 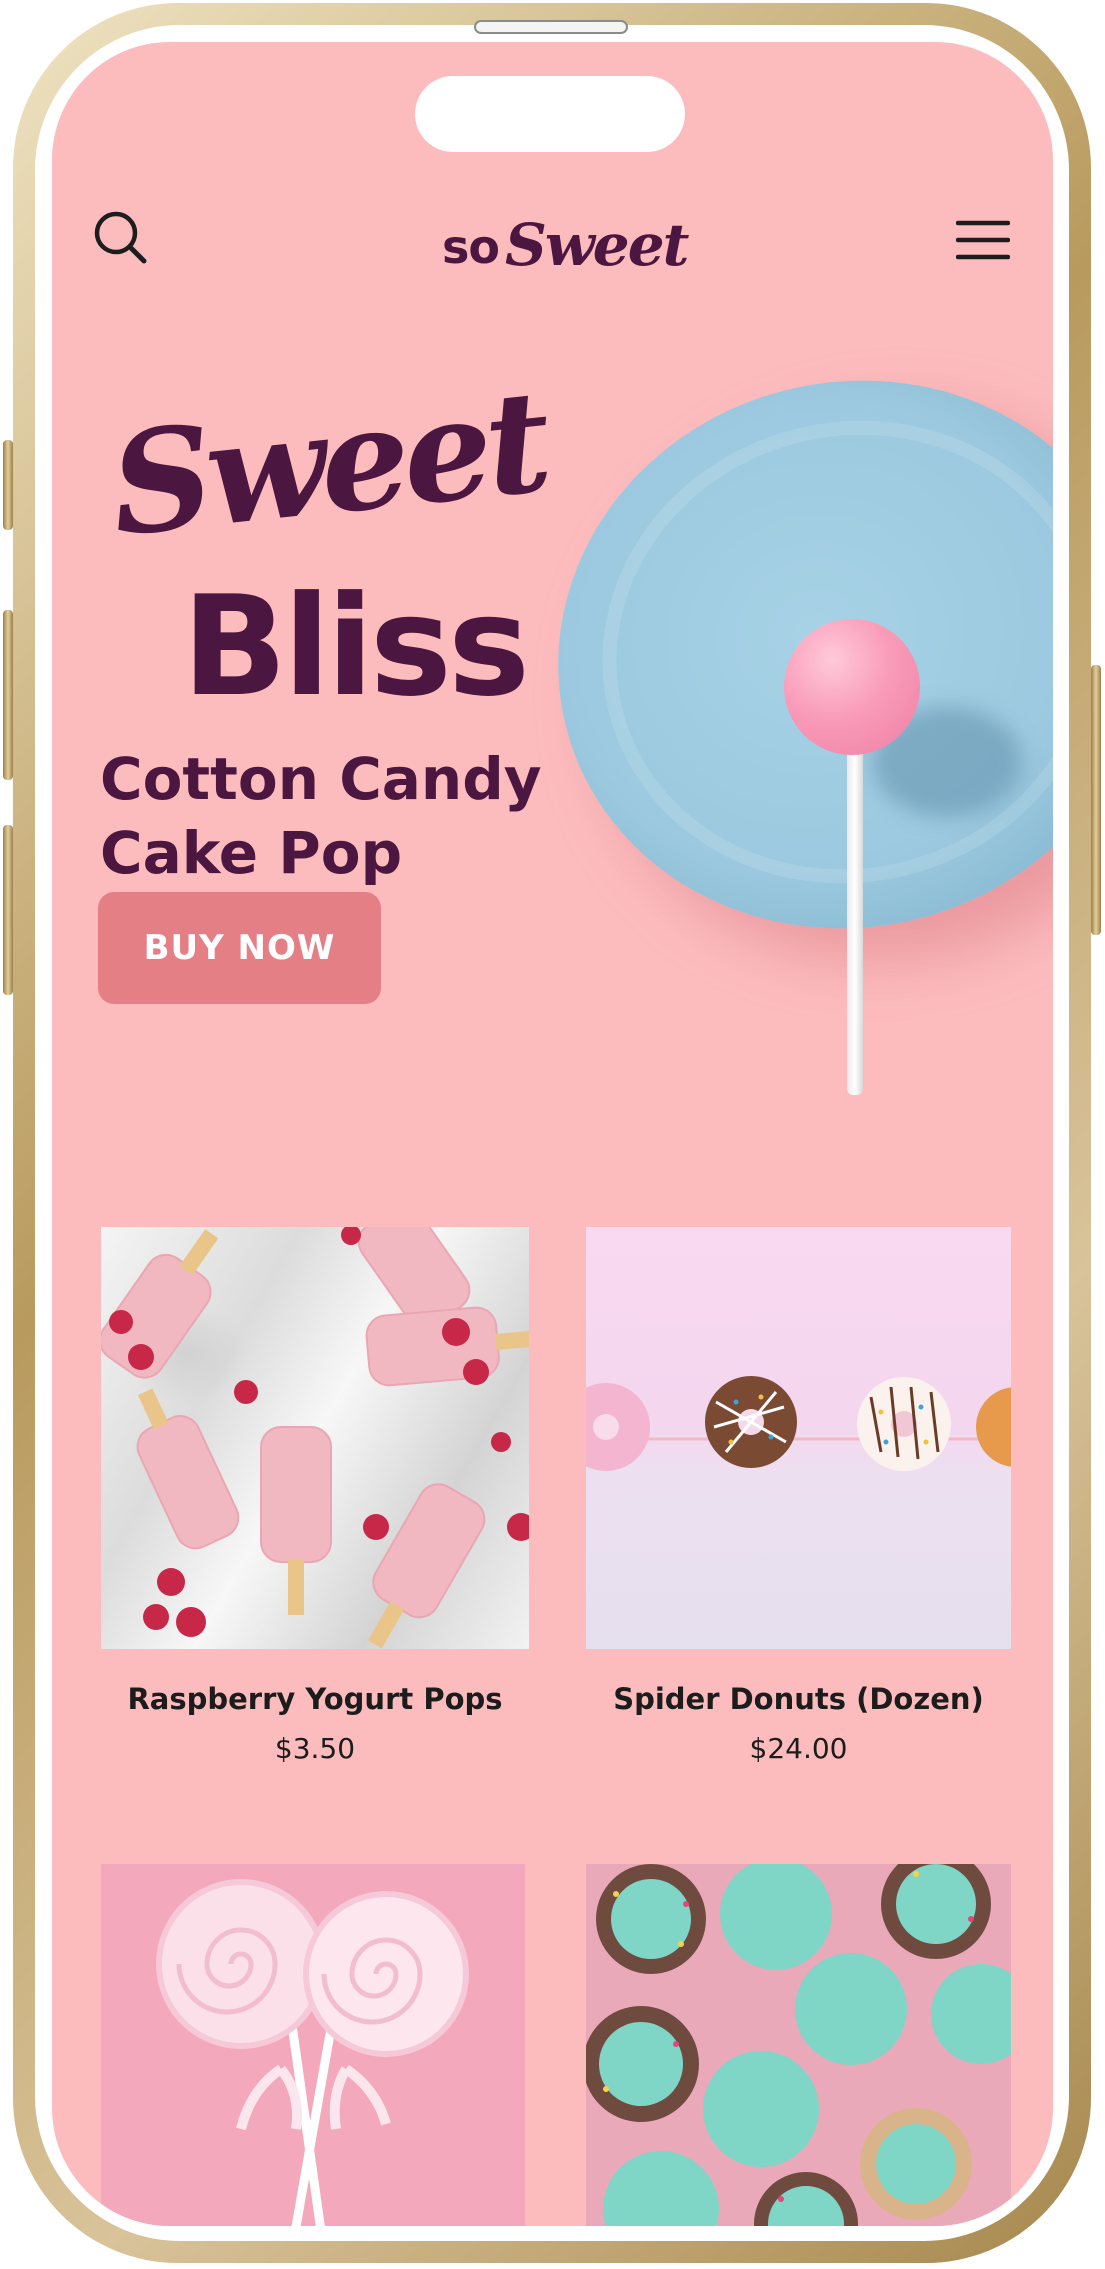 I want to click on product-image-yogurt-pops, so click(x=315, y=1438).